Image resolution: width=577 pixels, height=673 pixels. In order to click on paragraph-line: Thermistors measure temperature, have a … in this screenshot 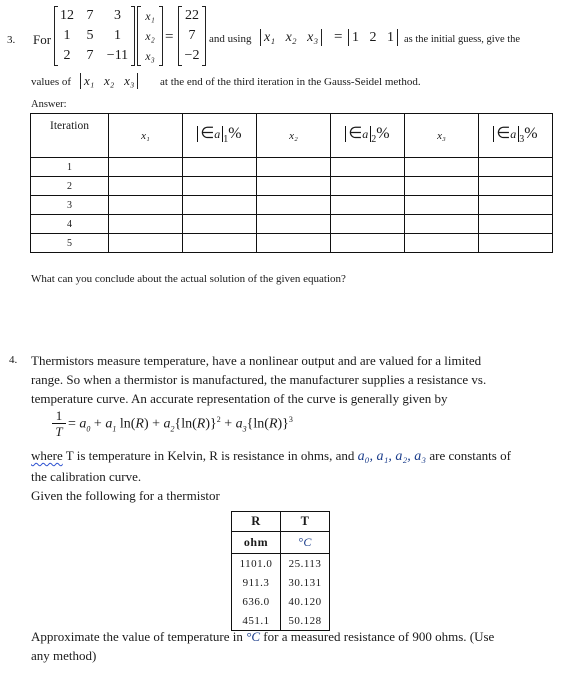, I will do `click(256, 360)`.